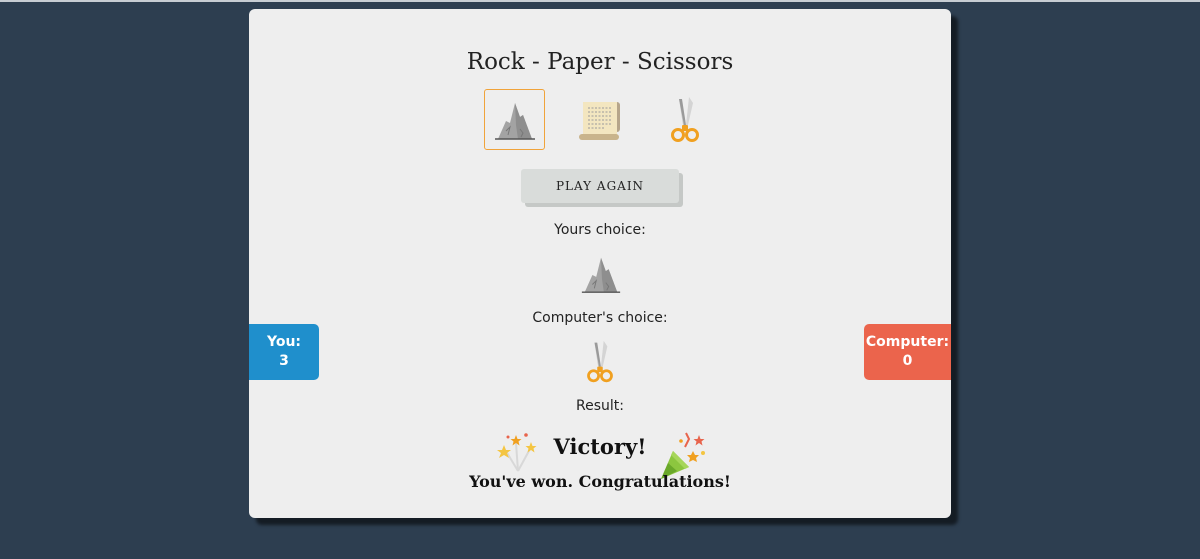 This screenshot has height=559, width=1200. I want to click on result-title: Victory!, so click(600, 446).